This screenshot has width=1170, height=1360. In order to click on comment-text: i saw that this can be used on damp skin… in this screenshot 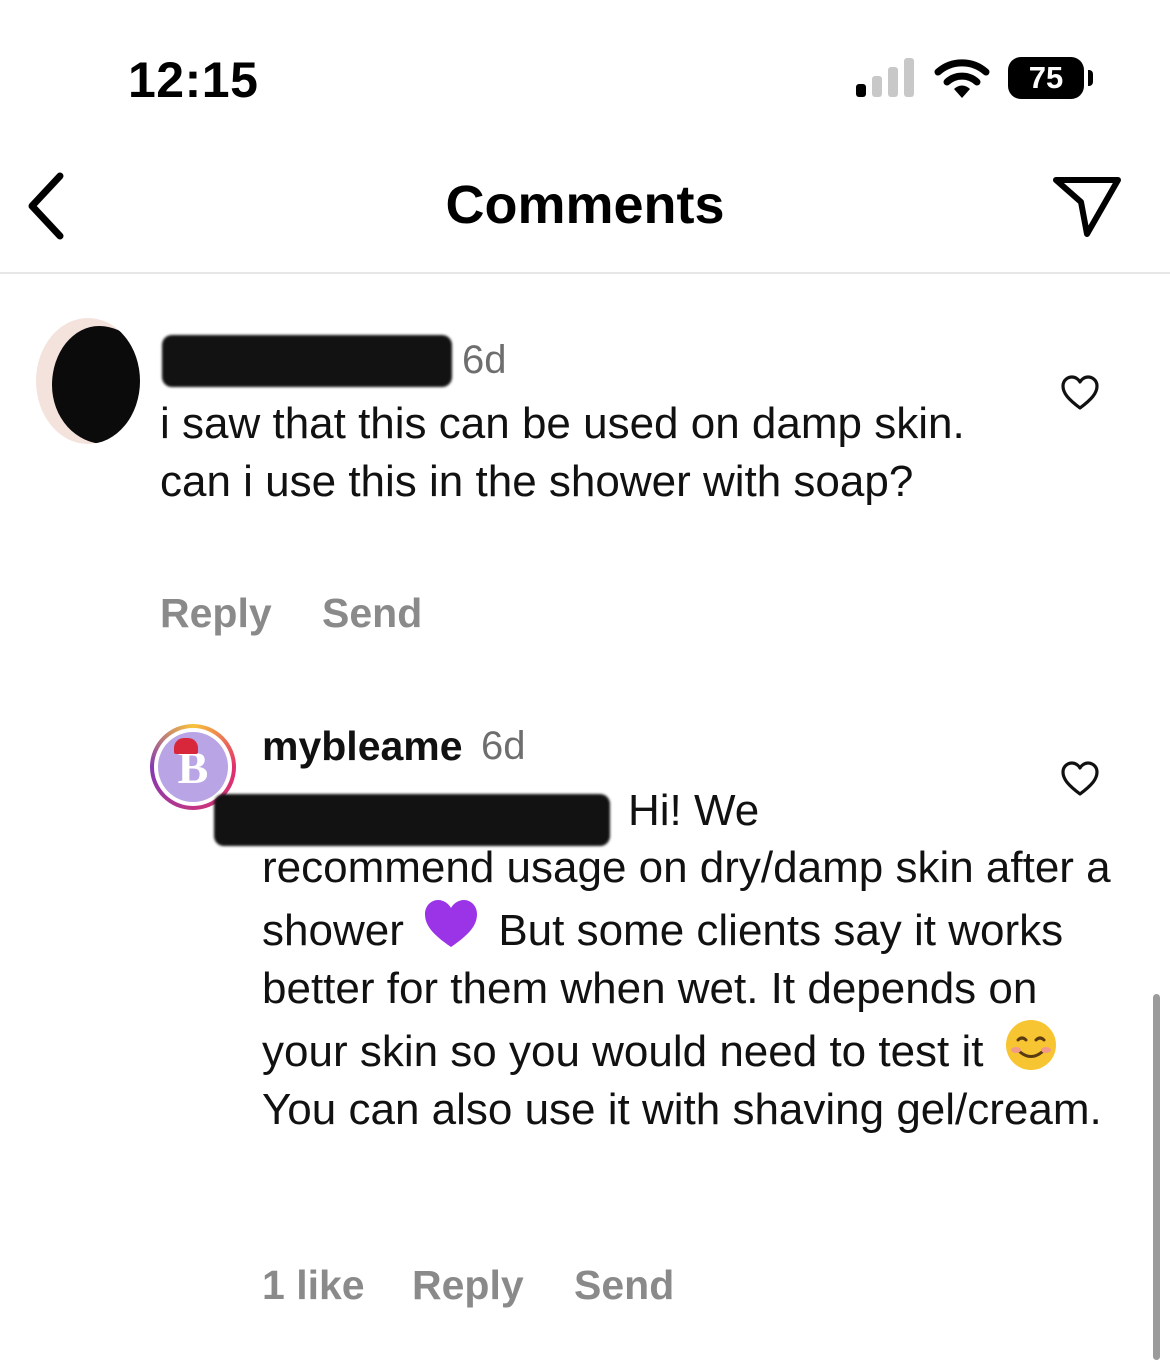, I will do `click(562, 452)`.